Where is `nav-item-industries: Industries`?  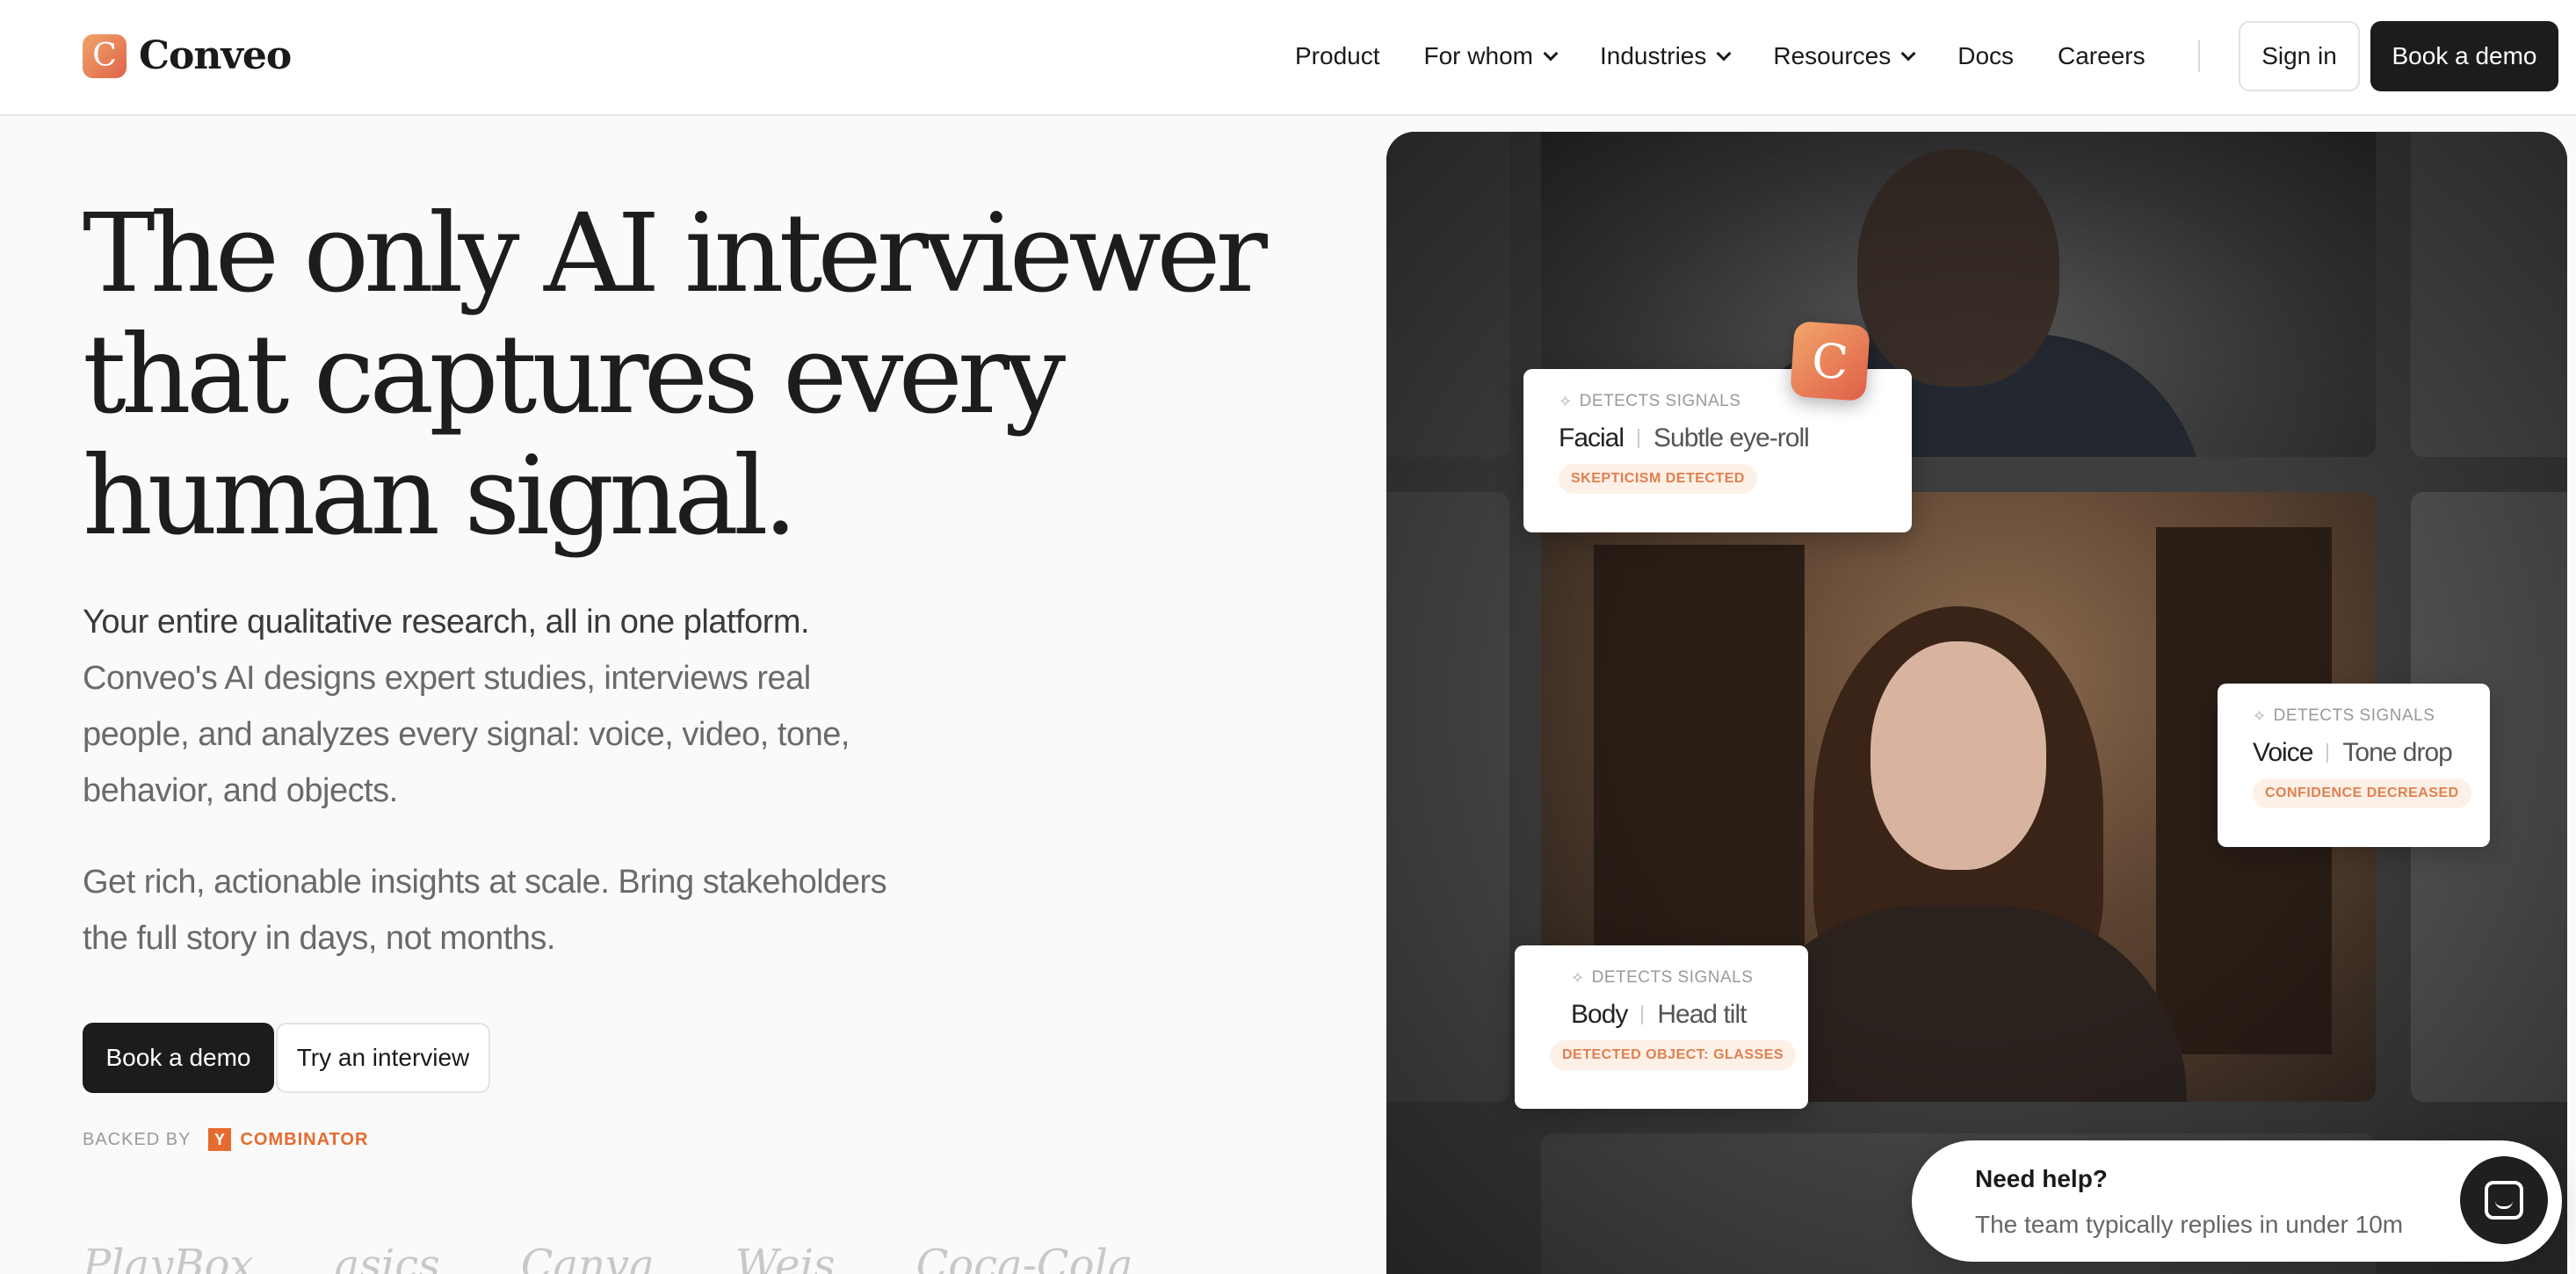
nav-item-industries: Industries is located at coordinates (1665, 56).